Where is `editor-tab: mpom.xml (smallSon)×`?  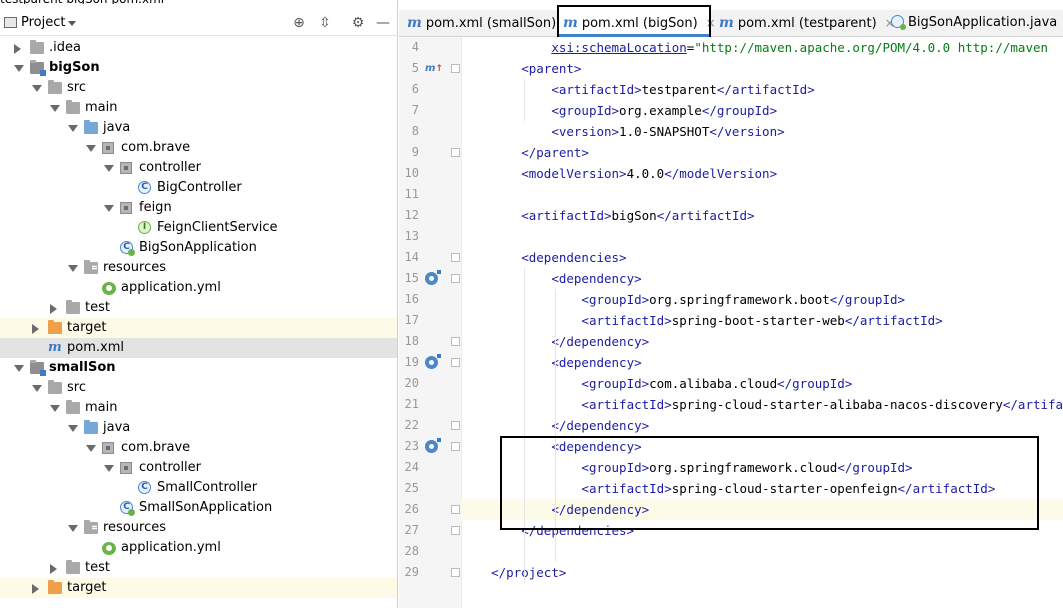 editor-tab: mpom.xml (smallSon)× is located at coordinates (488, 23).